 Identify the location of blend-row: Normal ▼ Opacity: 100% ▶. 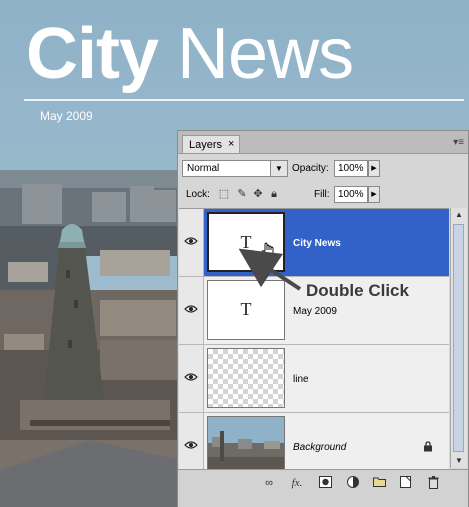
(323, 169).